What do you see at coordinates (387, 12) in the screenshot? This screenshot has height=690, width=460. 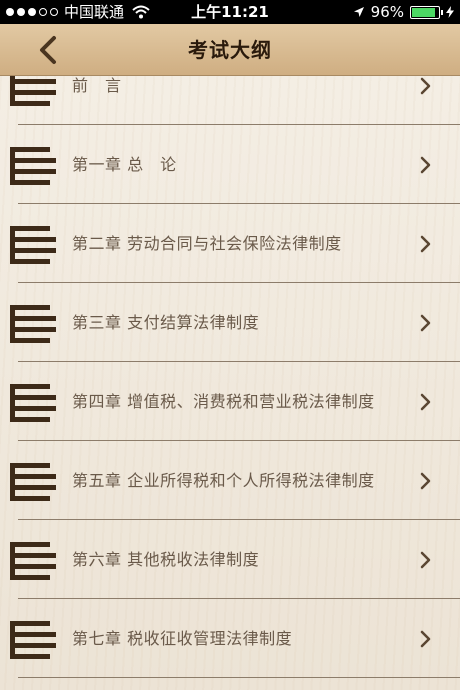 I see `battery-percent: 96%` at bounding box center [387, 12].